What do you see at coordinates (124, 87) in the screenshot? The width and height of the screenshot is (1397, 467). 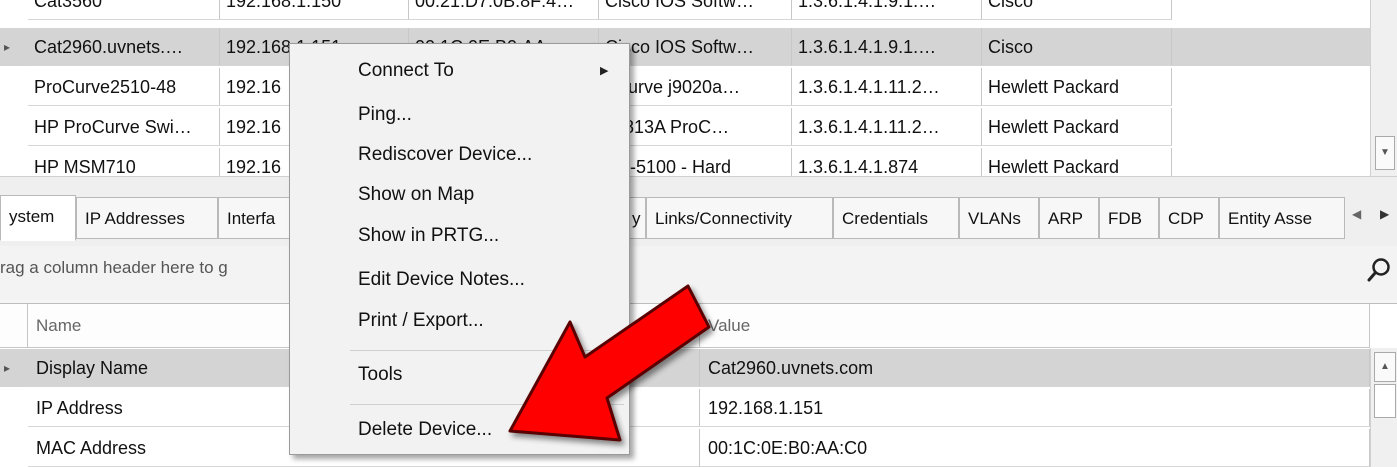 I see `device-name-cell: ProCurve2510-48` at bounding box center [124, 87].